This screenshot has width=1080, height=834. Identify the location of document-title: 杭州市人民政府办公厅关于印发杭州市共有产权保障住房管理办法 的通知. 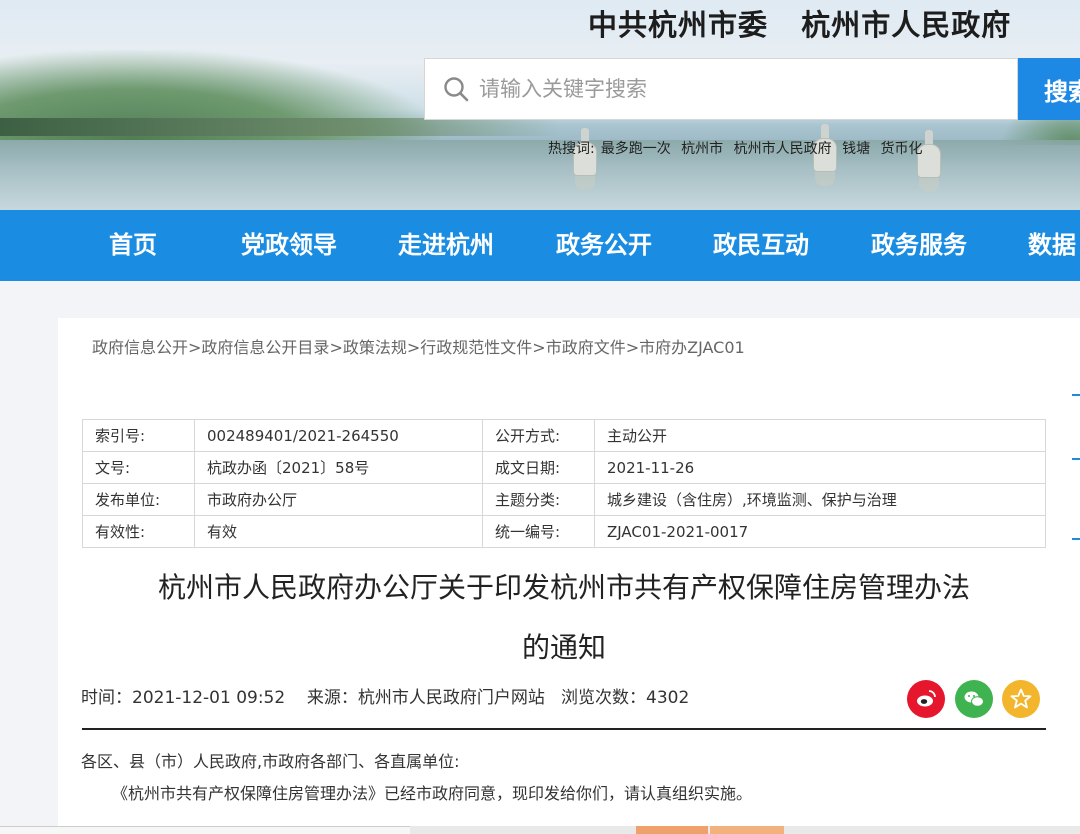
(564, 618).